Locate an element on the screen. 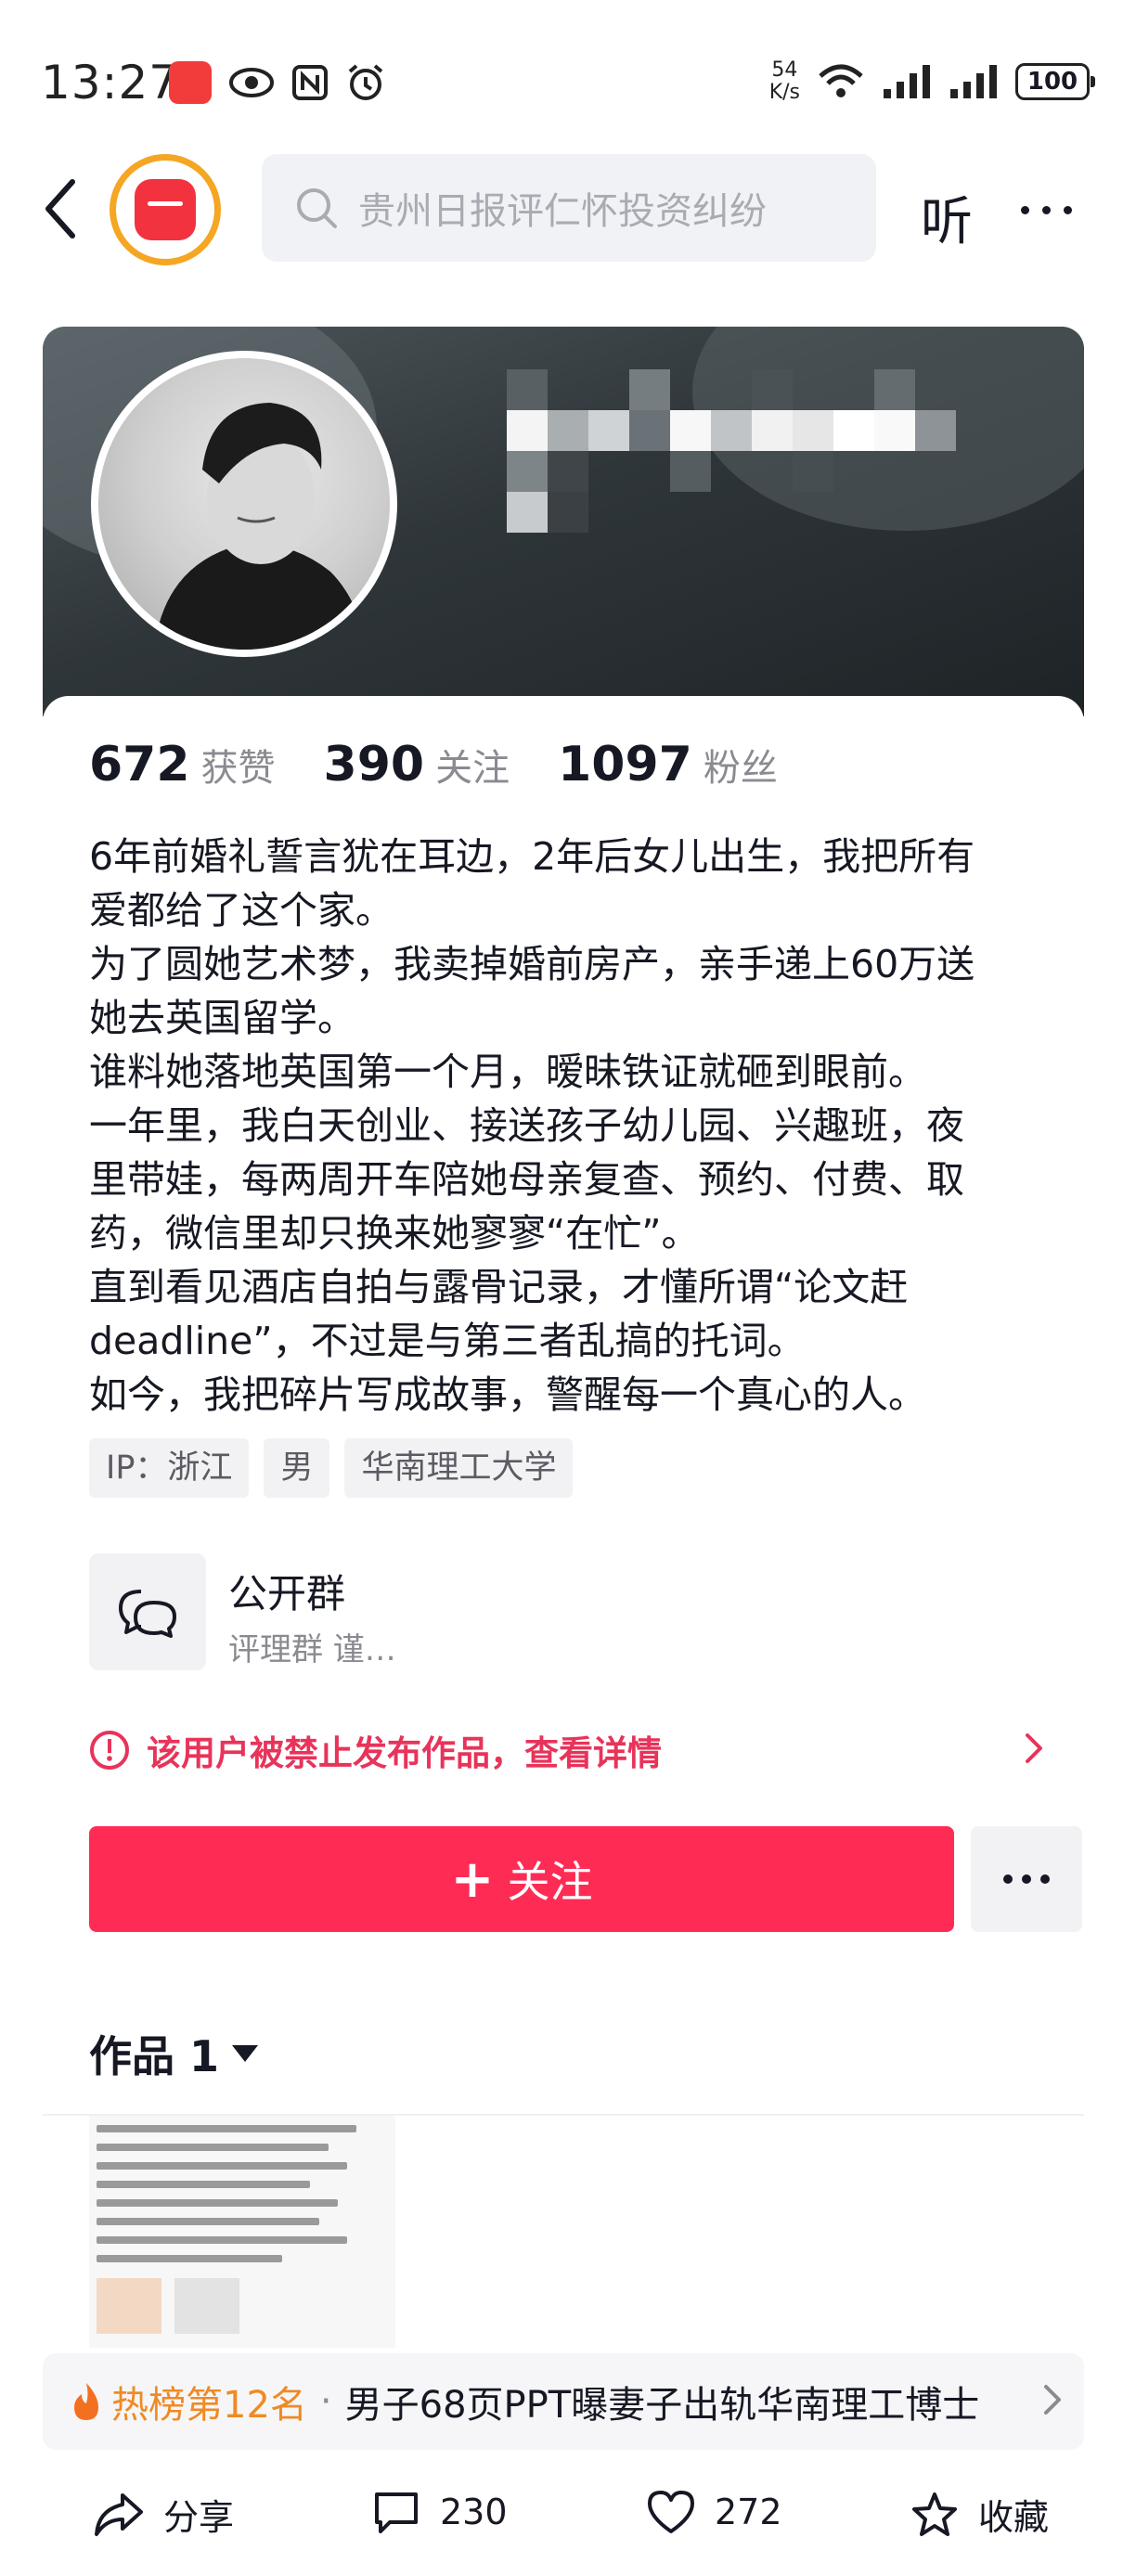  alarm-icon is located at coordinates (365, 82).